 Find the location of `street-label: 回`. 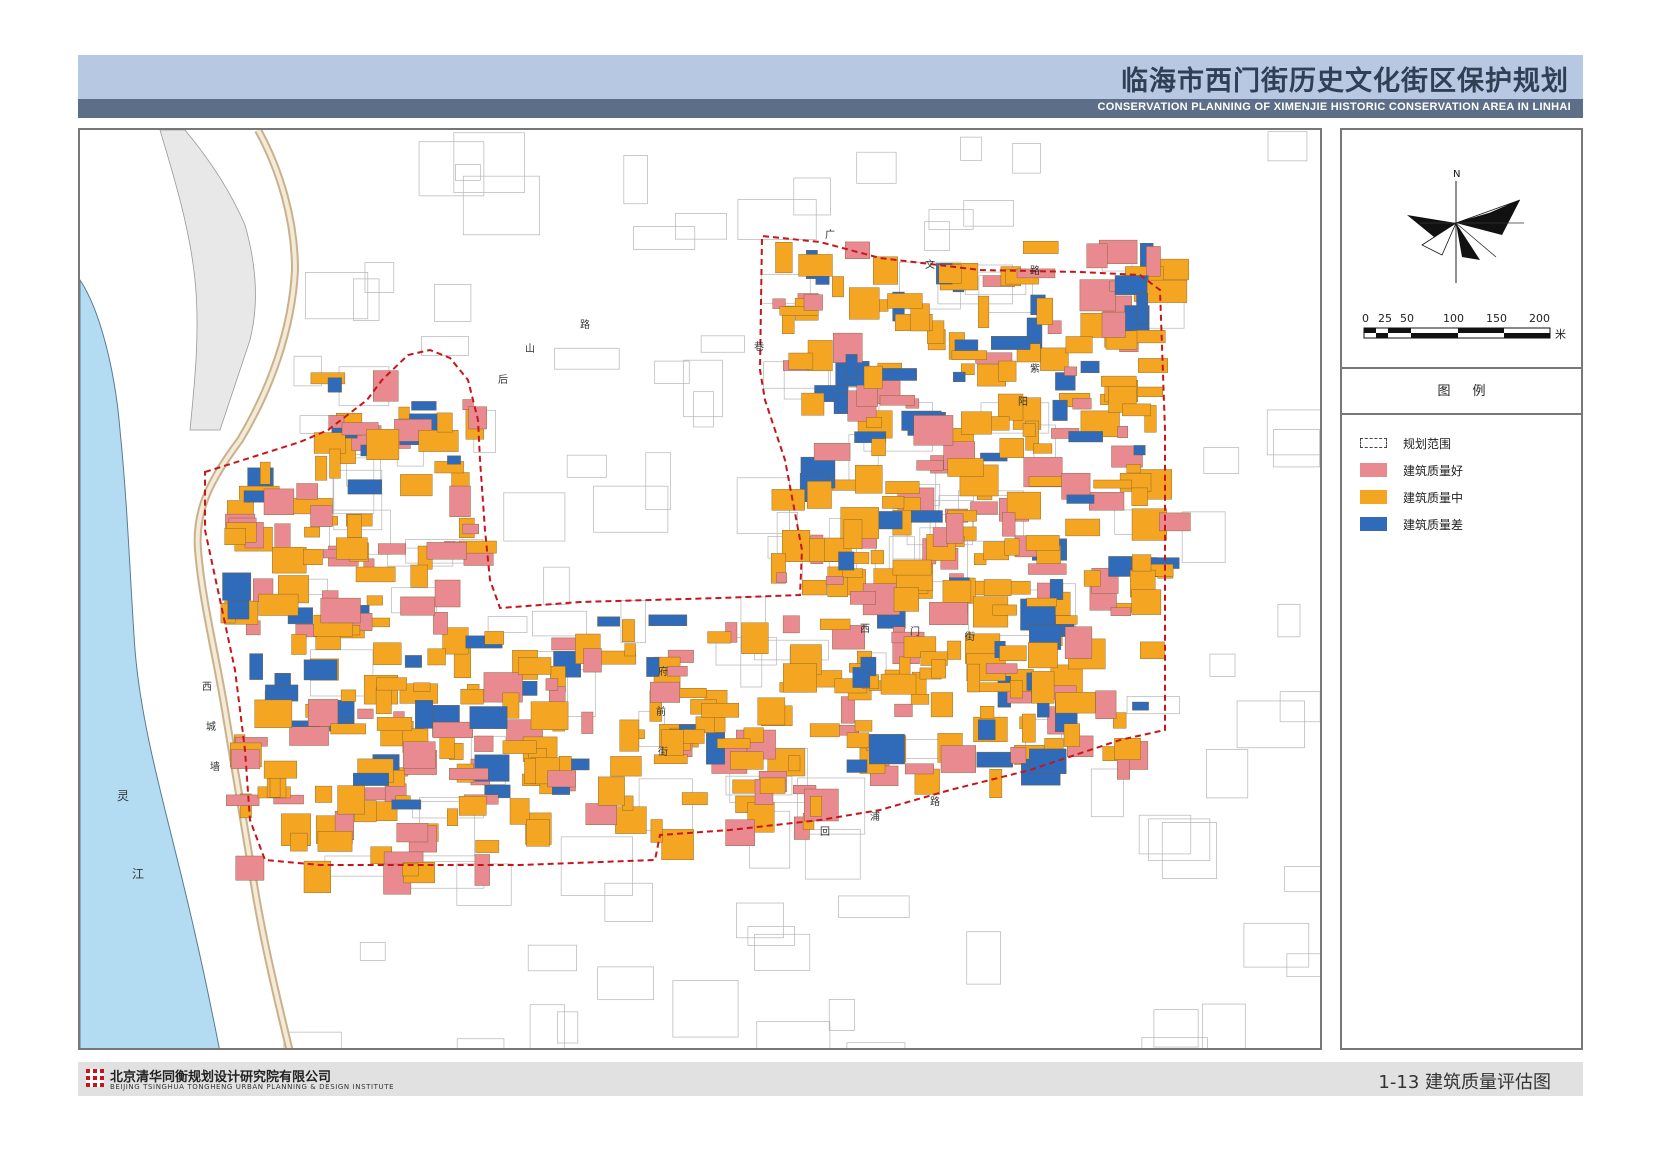

street-label: 回 is located at coordinates (825, 832).